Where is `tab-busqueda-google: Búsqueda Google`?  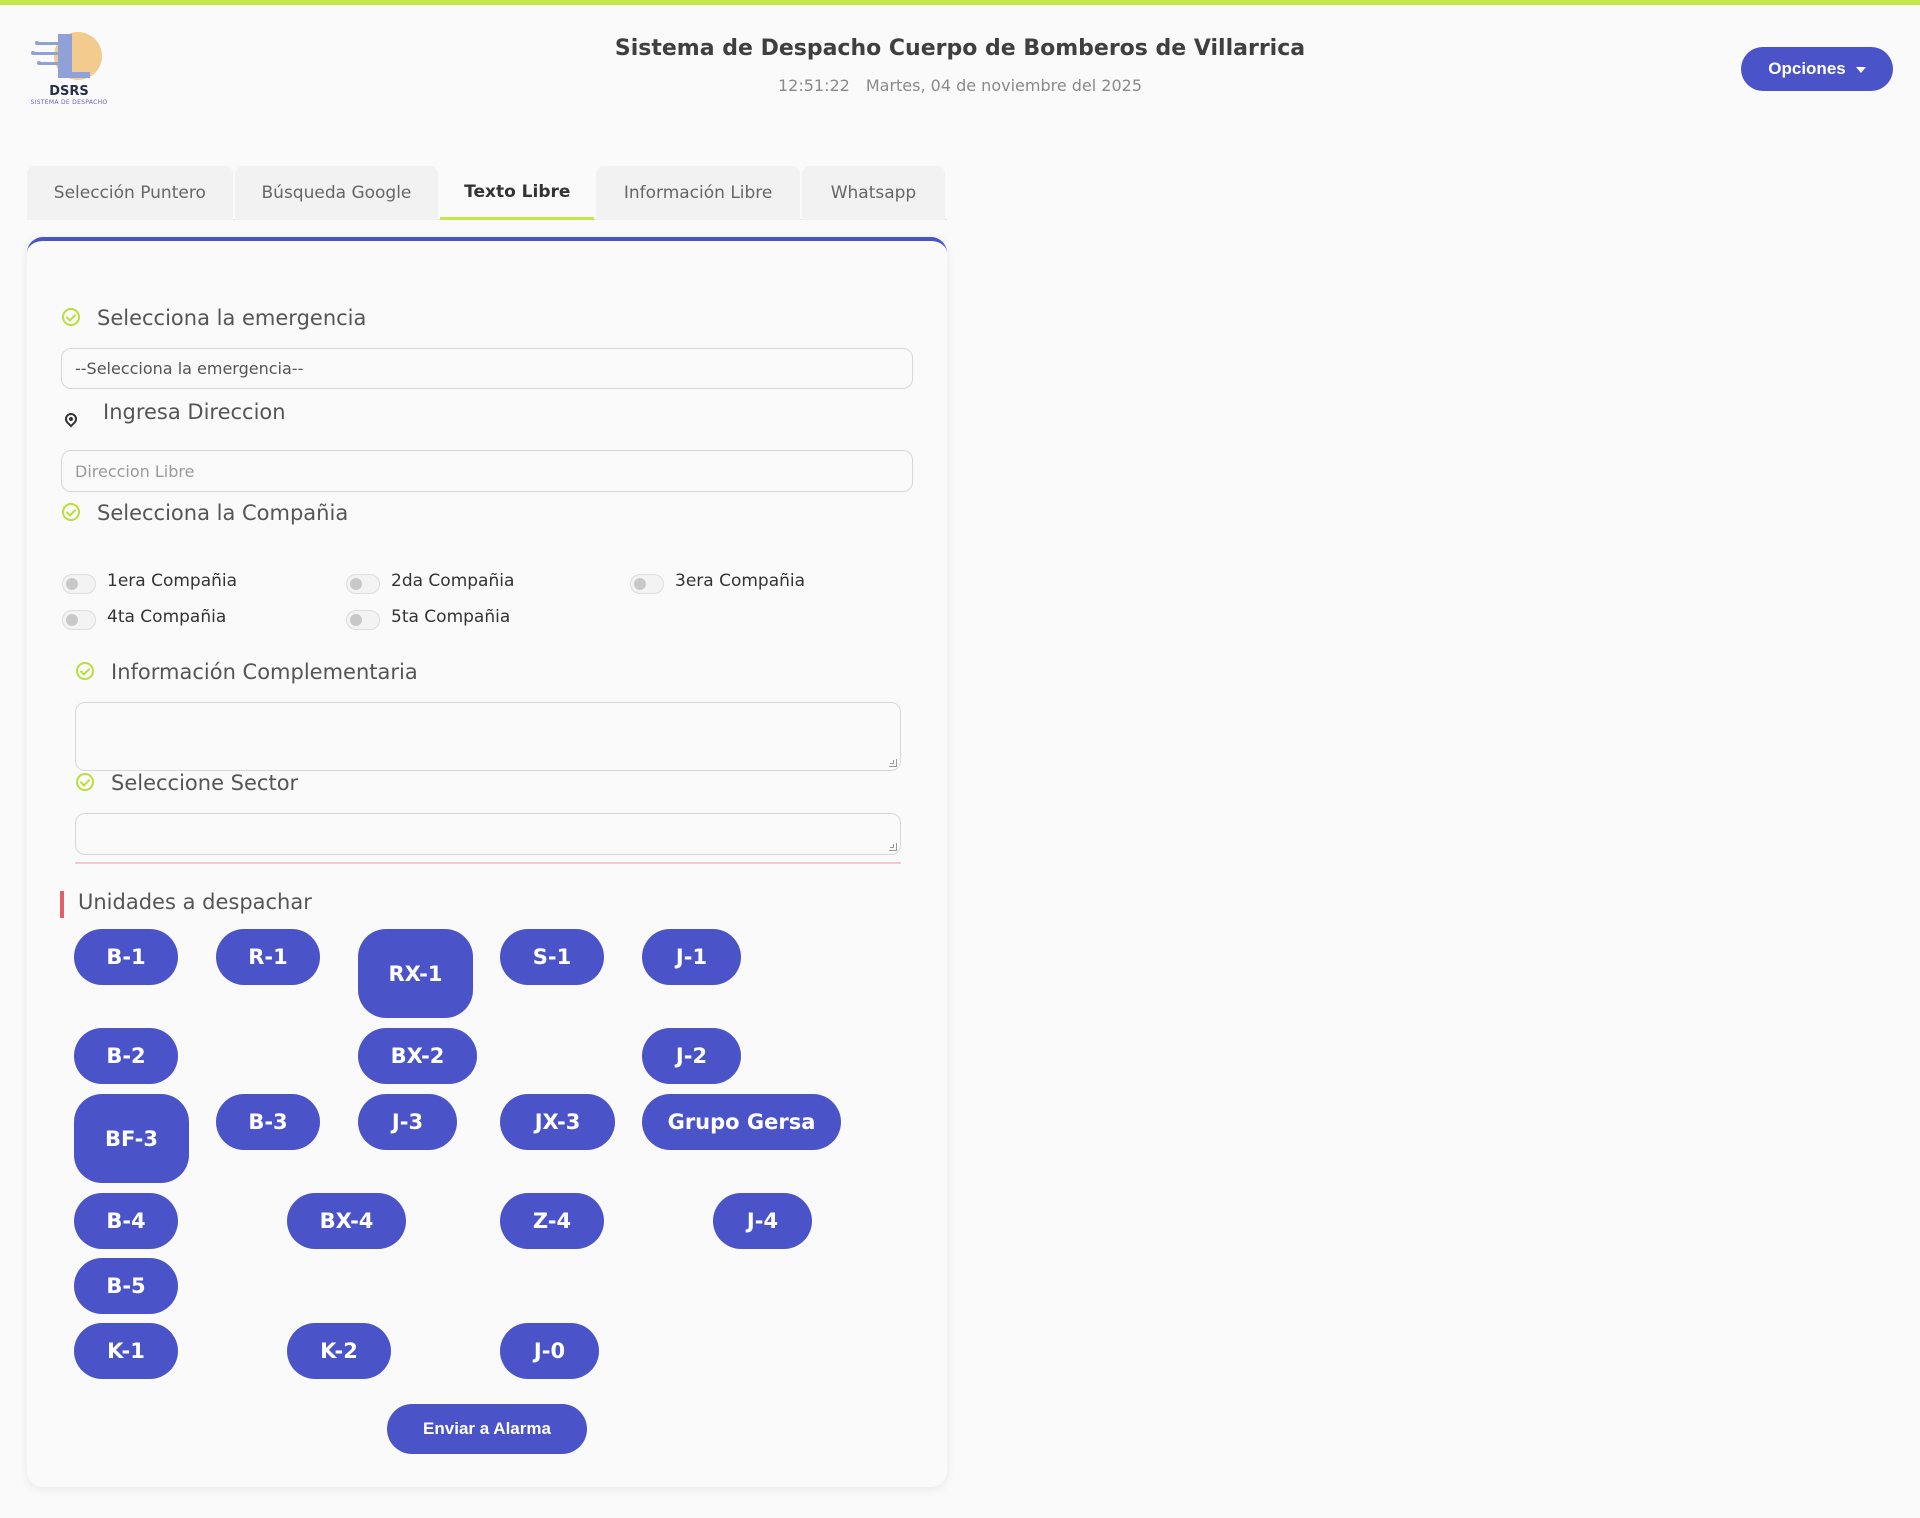
tab-busqueda-google: Búsqueda Google is located at coordinates (336, 193).